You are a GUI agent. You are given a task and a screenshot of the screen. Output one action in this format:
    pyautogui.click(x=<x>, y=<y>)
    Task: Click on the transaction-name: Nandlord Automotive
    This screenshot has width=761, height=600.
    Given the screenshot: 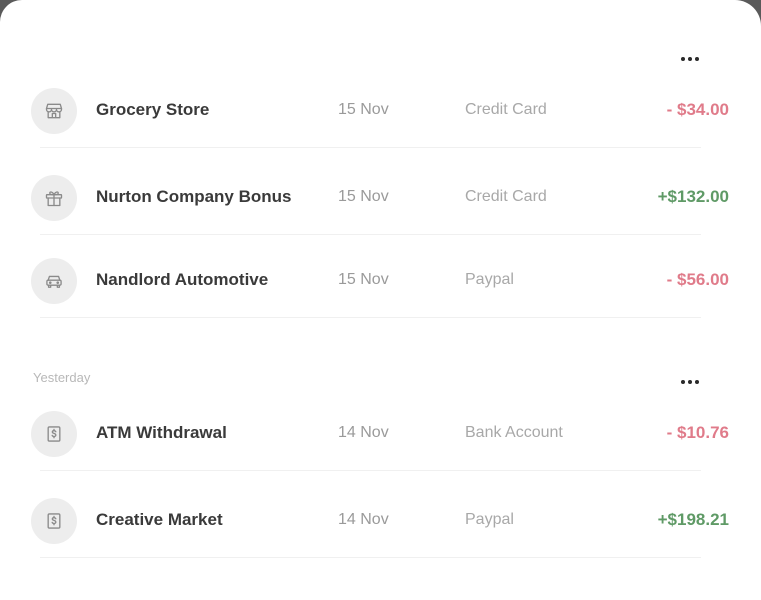 What is the action you would take?
    pyautogui.click(x=182, y=279)
    